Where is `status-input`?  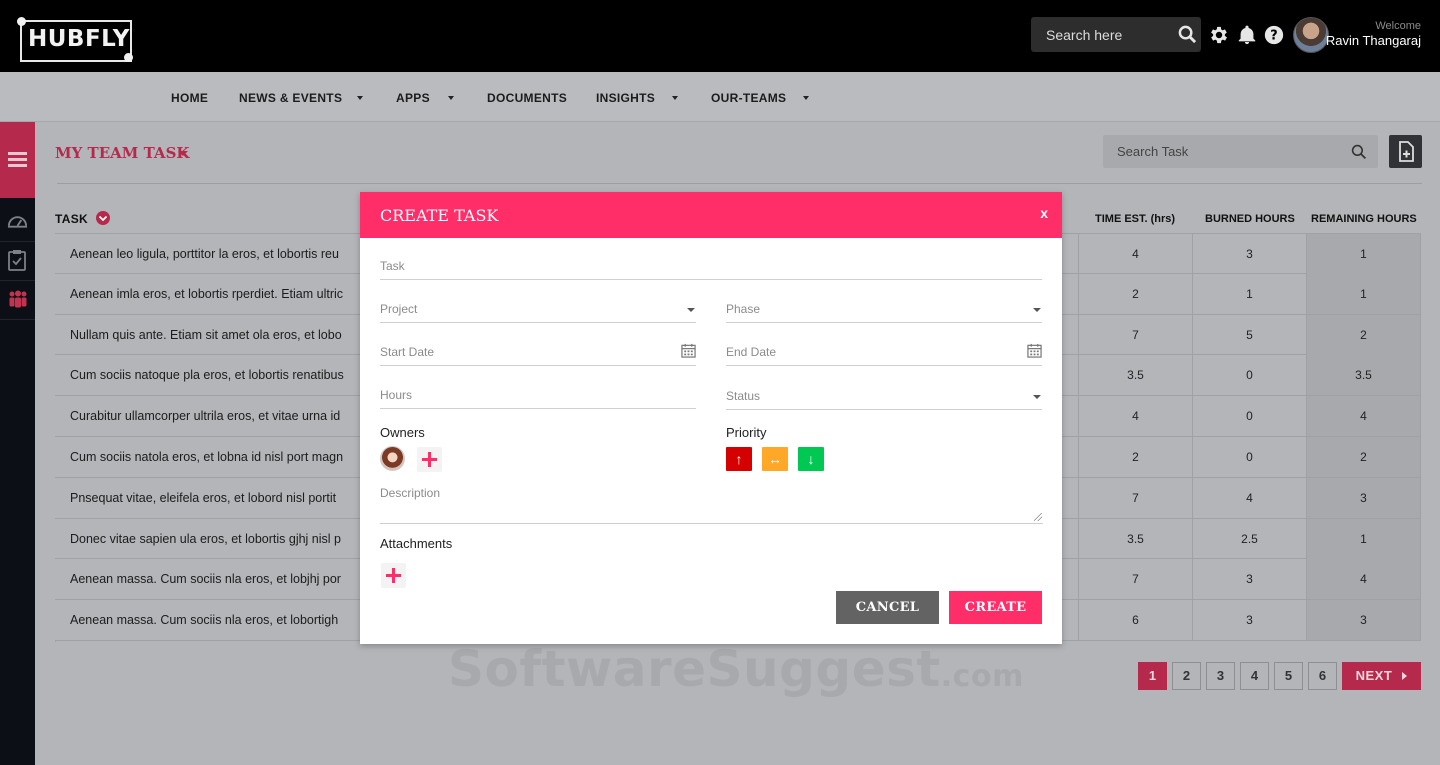
status-input is located at coordinates (884, 396).